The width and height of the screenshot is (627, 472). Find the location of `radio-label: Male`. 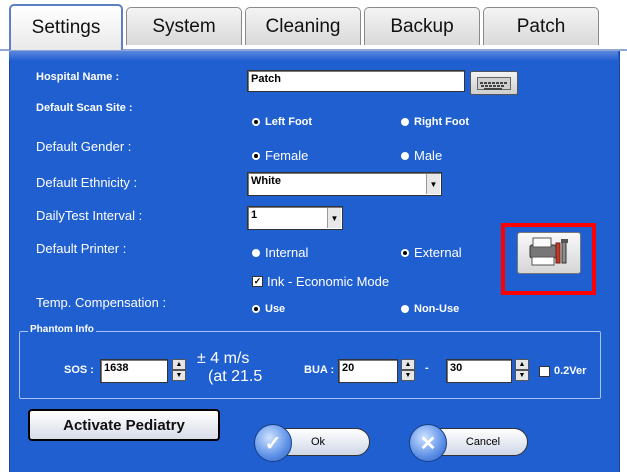

radio-label: Male is located at coordinates (428, 155).